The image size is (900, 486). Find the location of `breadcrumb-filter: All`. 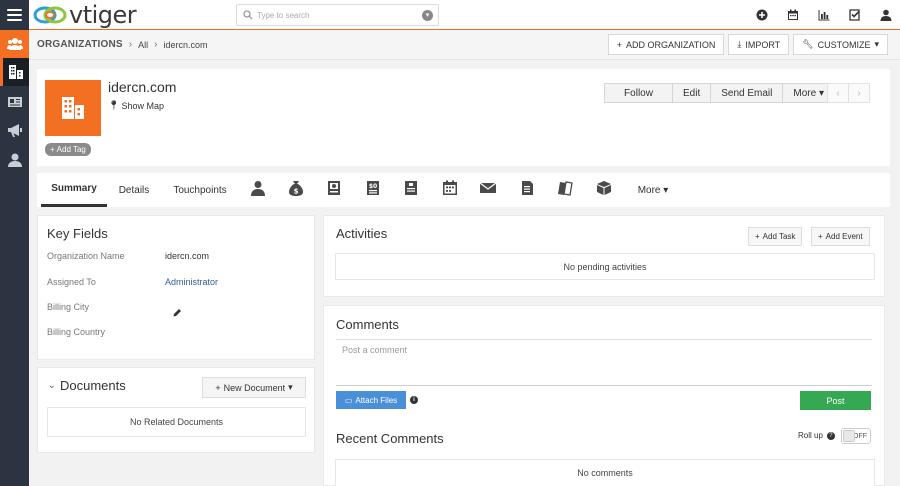

breadcrumb-filter: All is located at coordinates (143, 45).